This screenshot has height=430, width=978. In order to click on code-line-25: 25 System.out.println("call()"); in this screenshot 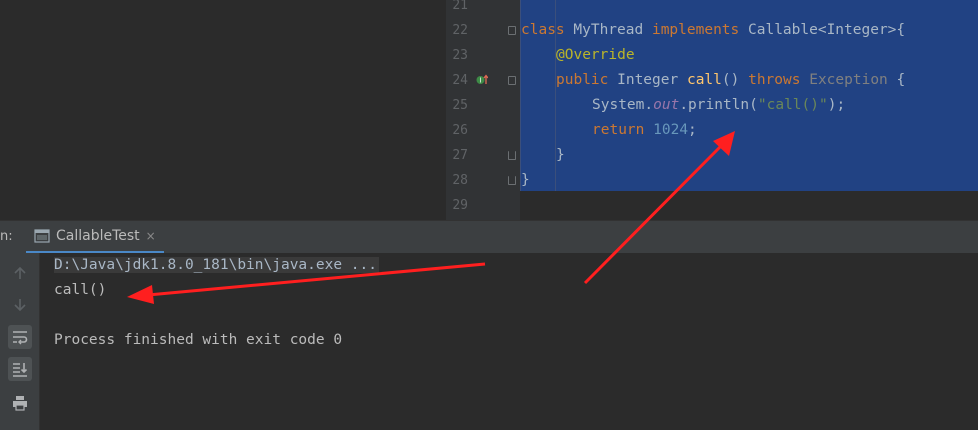, I will do `click(712, 105)`.